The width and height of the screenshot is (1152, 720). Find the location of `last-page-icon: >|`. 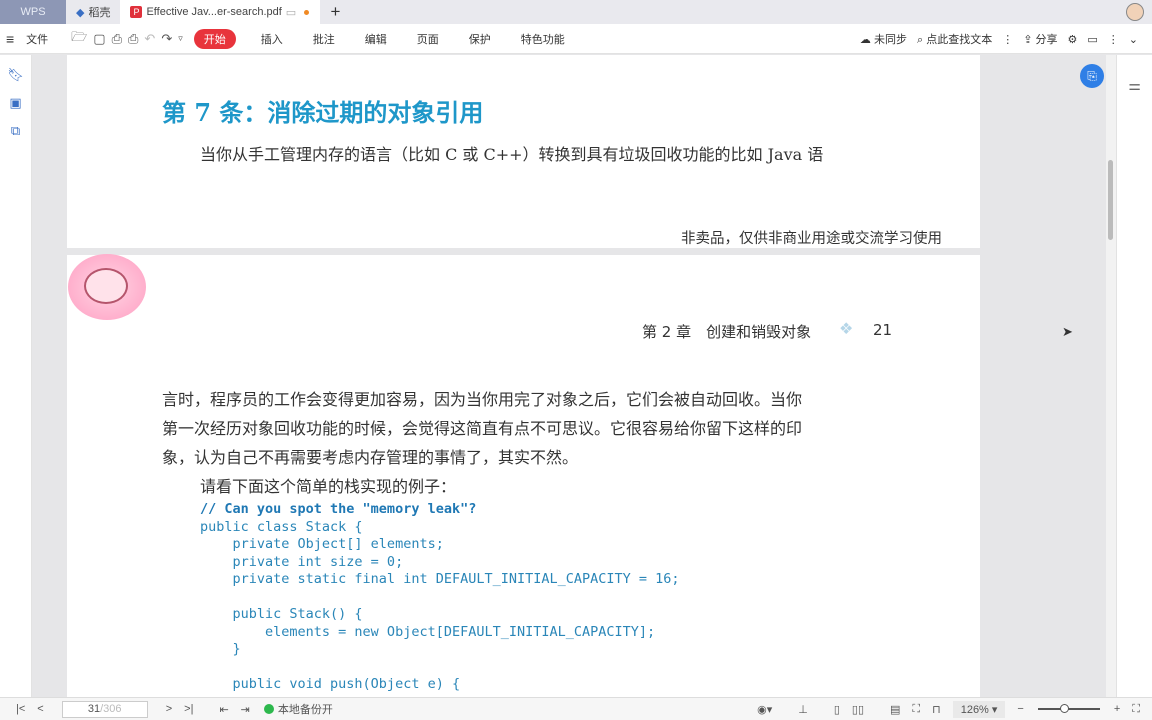

last-page-icon: >| is located at coordinates (188, 709).